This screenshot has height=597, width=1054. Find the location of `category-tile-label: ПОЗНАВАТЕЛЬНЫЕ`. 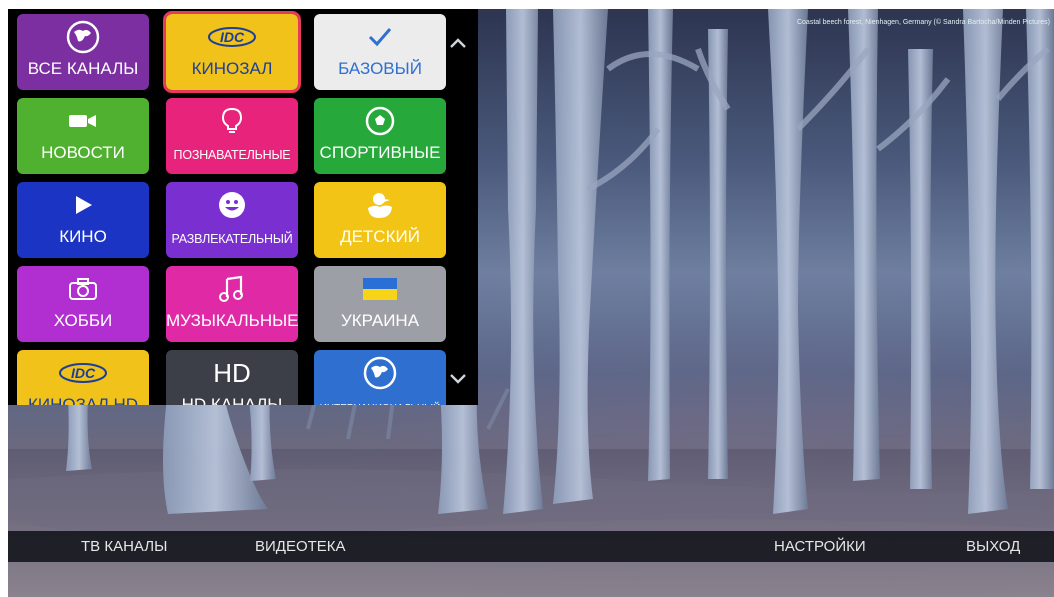

category-tile-label: ПОЗНАВАТЕЛЬНЫЕ is located at coordinates (232, 155).